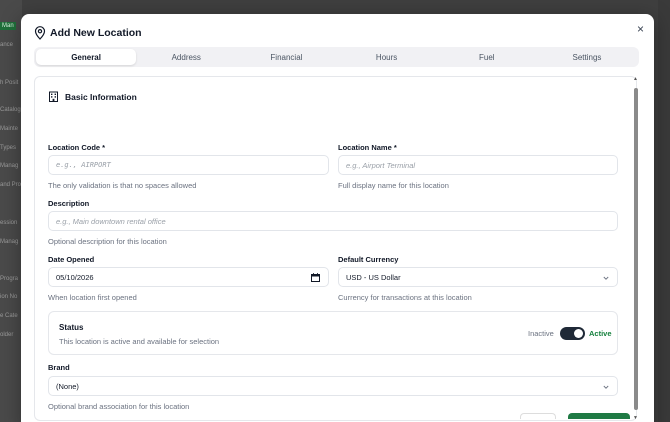 The width and height of the screenshot is (670, 422). I want to click on section-title: Basic Information, so click(92, 96).